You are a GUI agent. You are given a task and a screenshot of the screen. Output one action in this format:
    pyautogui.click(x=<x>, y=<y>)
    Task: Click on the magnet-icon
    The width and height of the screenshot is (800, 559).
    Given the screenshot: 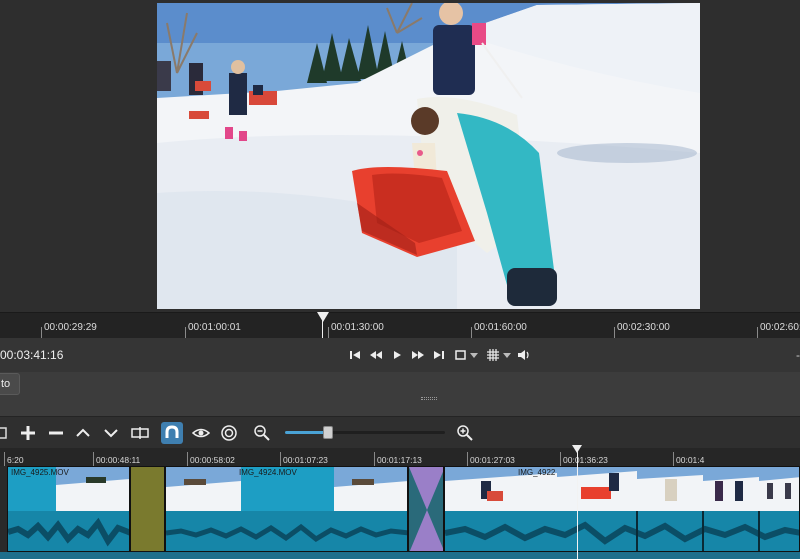 What is the action you would take?
    pyautogui.click(x=172, y=431)
    